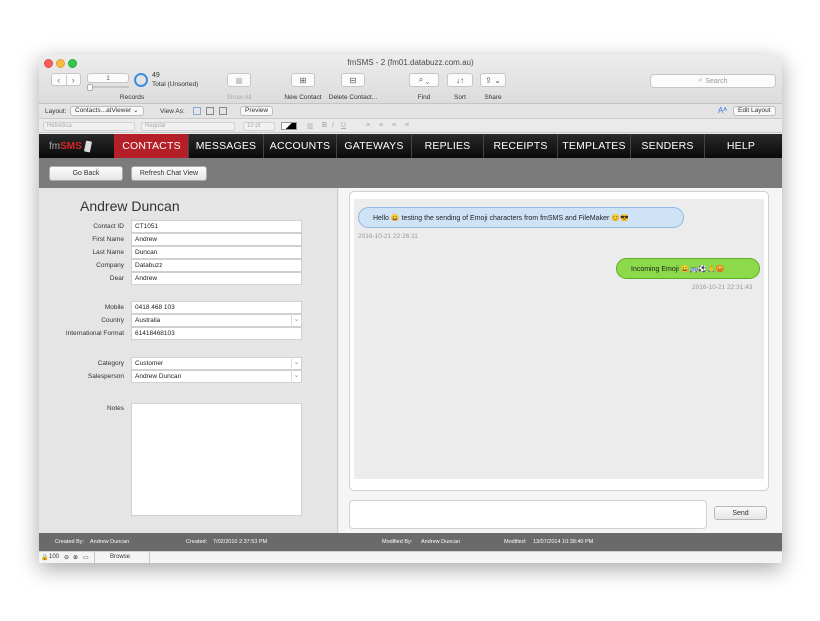  I want to click on tab-receipts: RECEIPTS, so click(520, 146).